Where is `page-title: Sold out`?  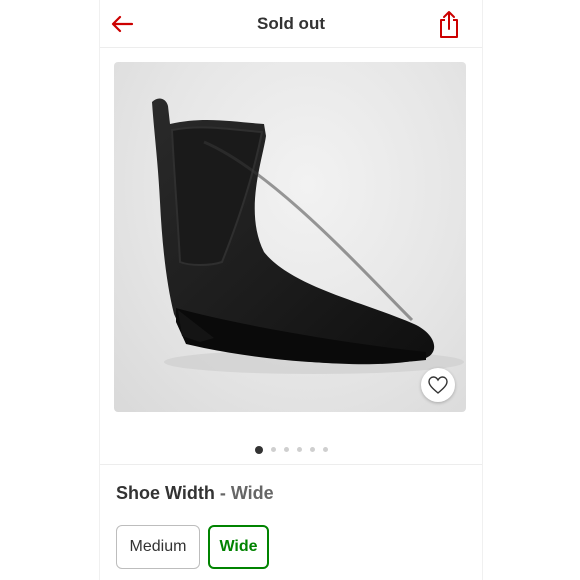 page-title: Sold out is located at coordinates (291, 23).